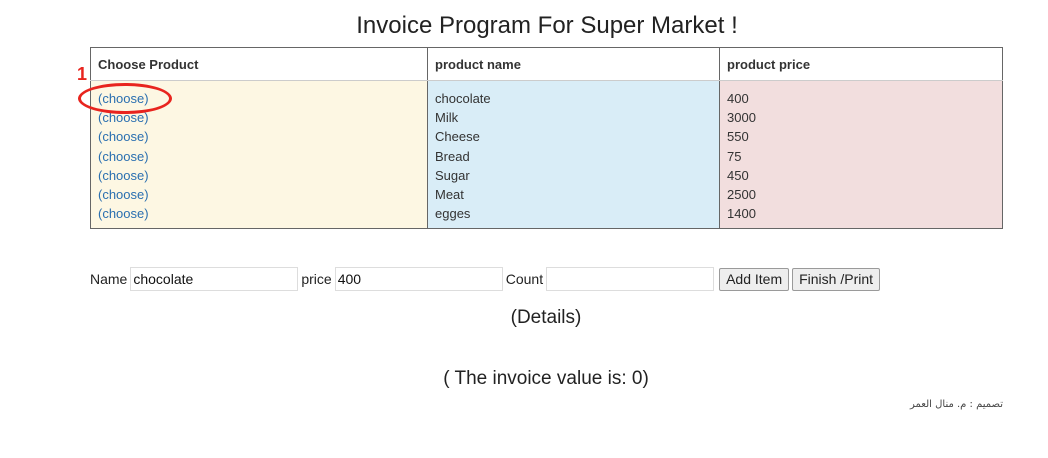 The image size is (1048, 458). I want to click on choose-link-egges: (choose), so click(123, 213).